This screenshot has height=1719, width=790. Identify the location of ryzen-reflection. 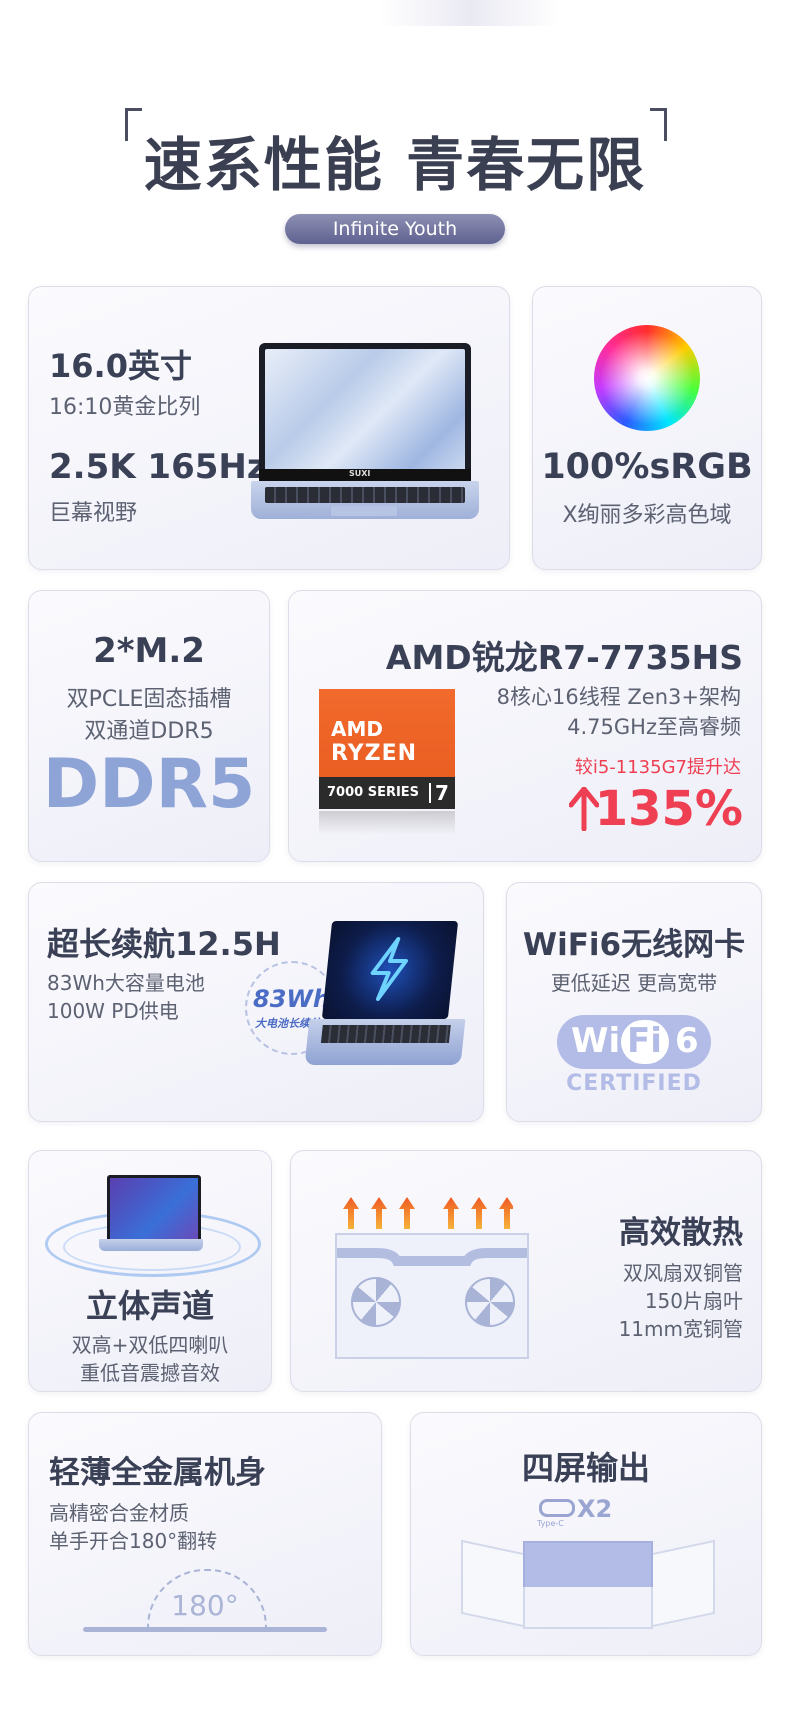
(387, 823).